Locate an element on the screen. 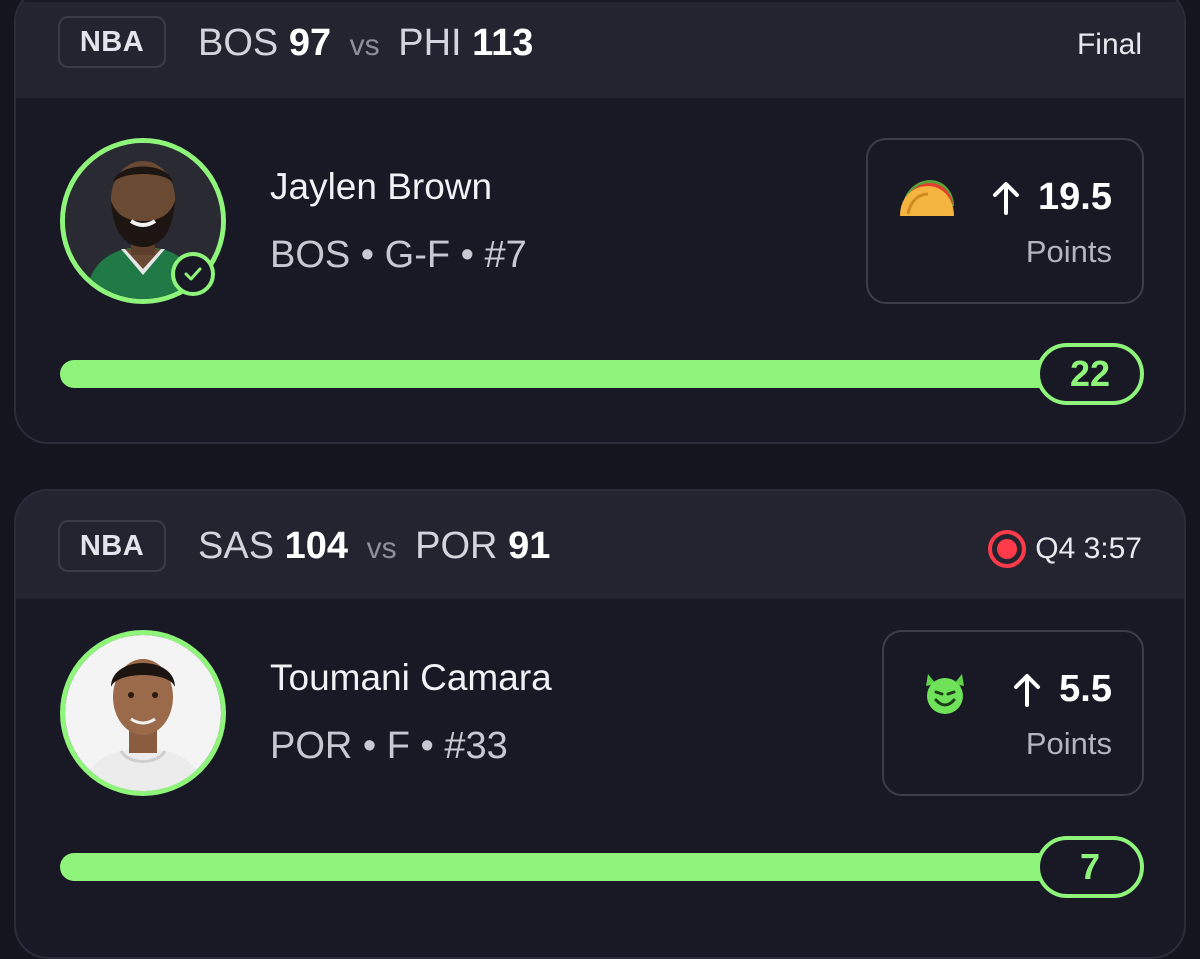 This screenshot has width=1200, height=959. home-score: 104 is located at coordinates (316, 546).